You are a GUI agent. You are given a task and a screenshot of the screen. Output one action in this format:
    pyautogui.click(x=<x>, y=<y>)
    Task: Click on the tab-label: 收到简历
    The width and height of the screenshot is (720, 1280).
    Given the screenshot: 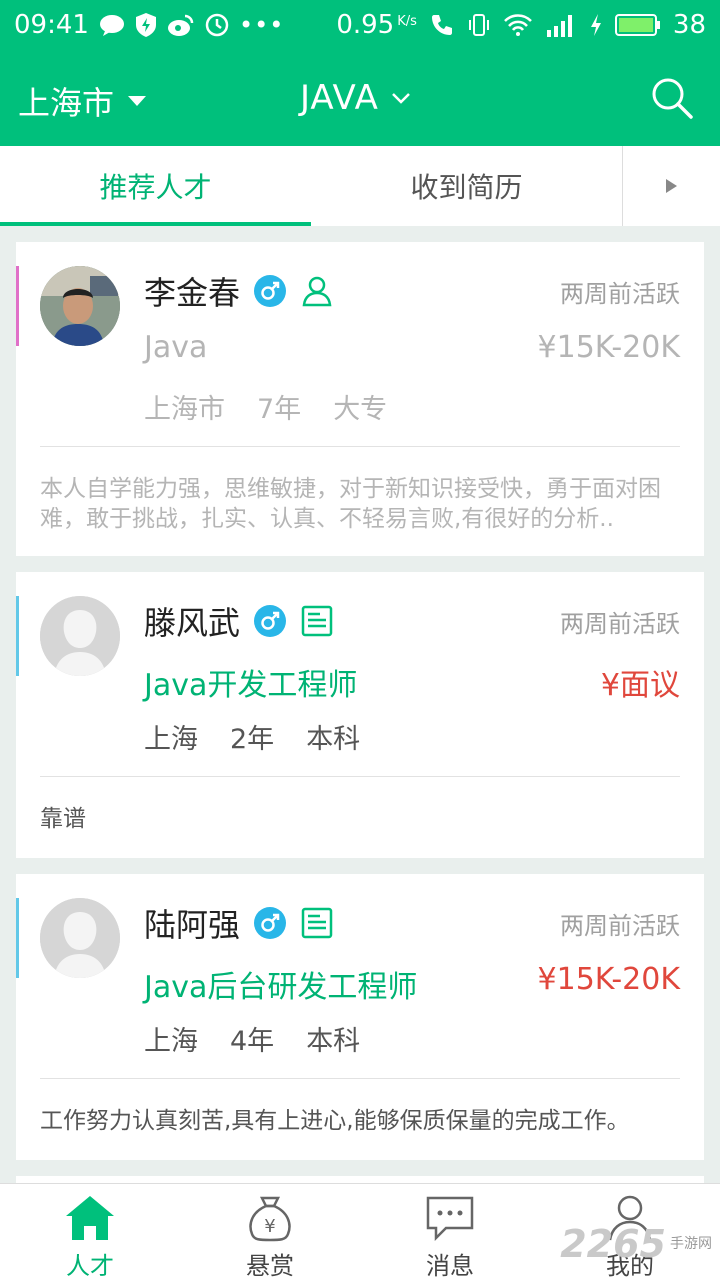 What is the action you would take?
    pyautogui.click(x=466, y=187)
    